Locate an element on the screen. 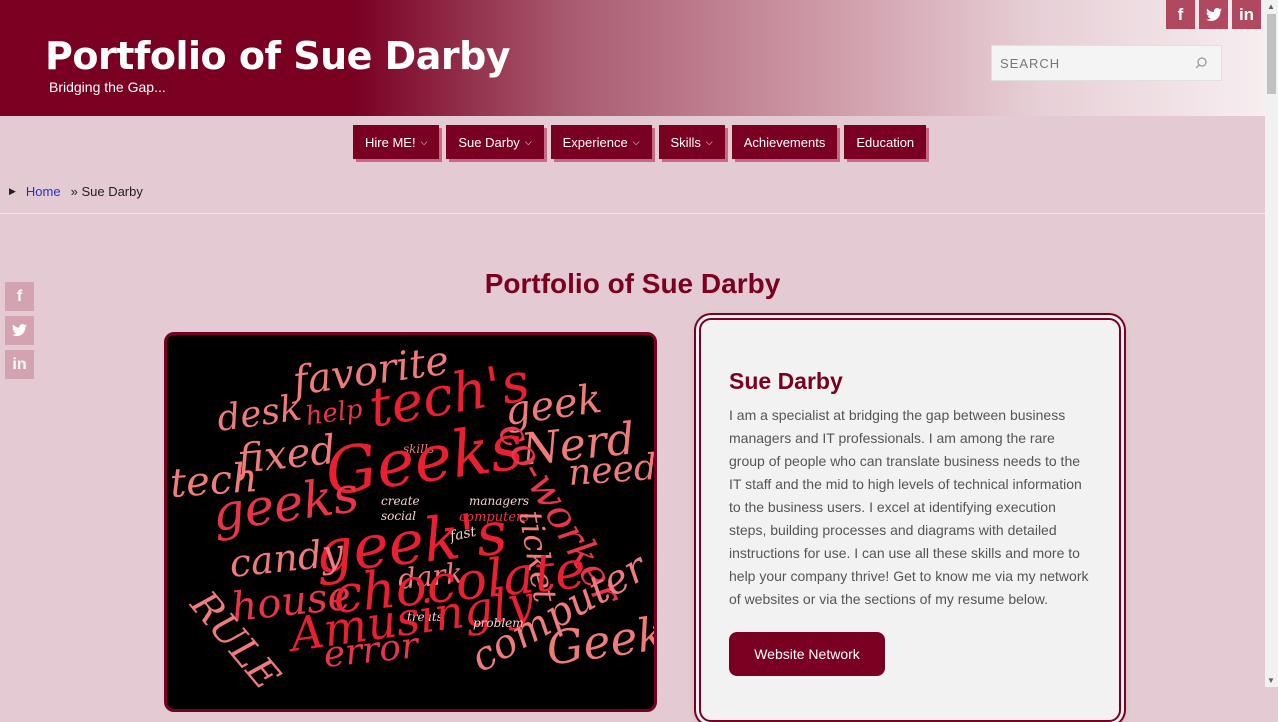 This screenshot has width=1278, height=722. search-box is located at coordinates (1106, 63).